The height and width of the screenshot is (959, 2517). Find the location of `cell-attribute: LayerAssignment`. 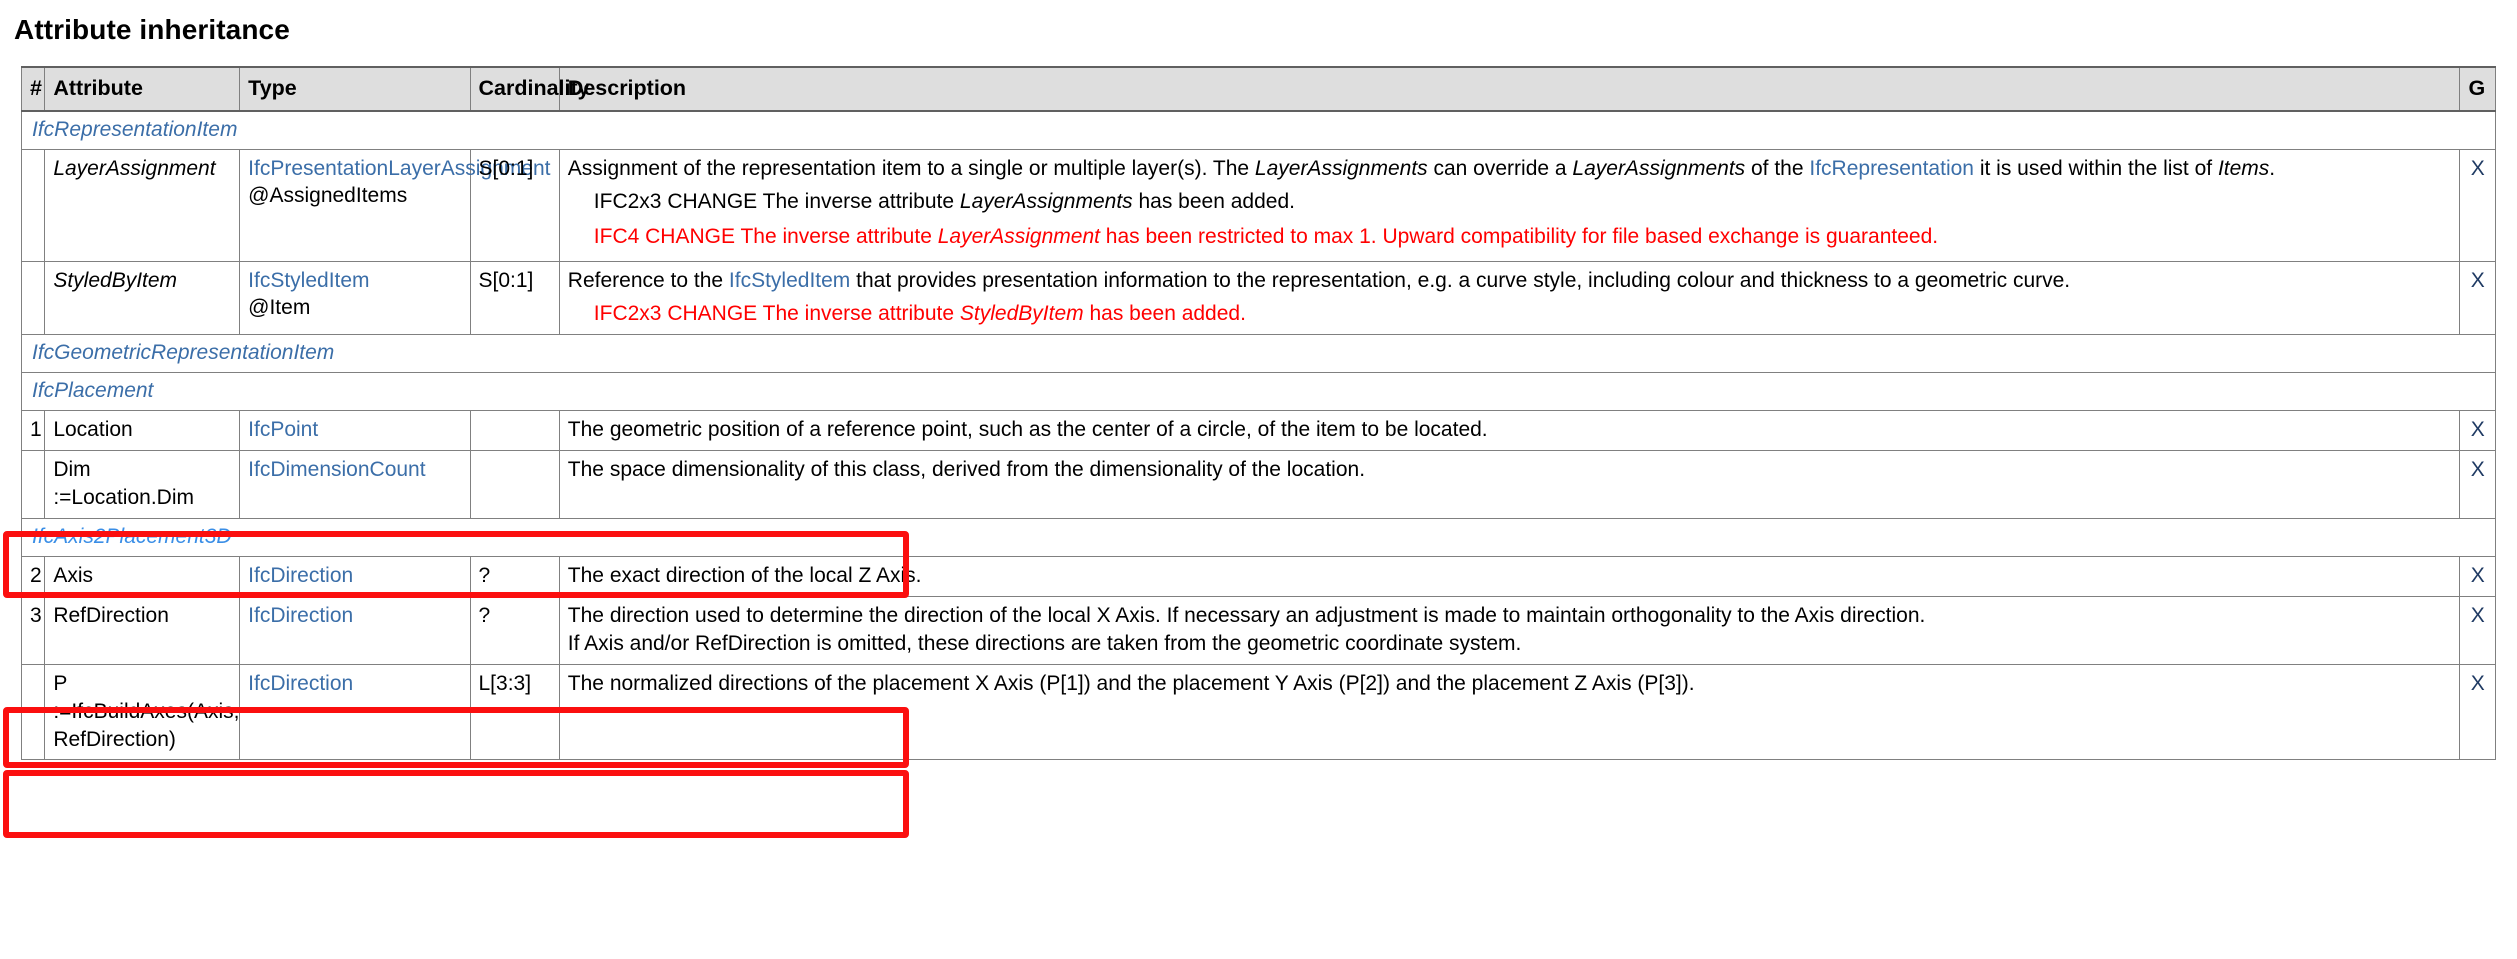

cell-attribute: LayerAssignment is located at coordinates (142, 205).